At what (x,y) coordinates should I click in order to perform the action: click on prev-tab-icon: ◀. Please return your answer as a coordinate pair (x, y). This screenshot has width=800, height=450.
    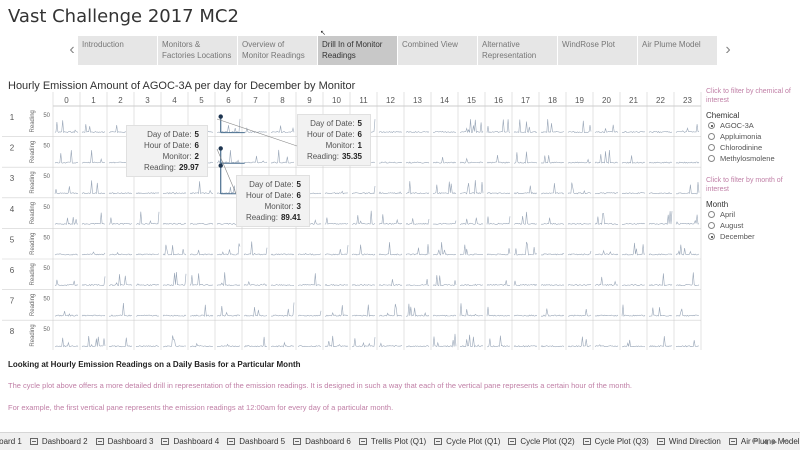
    Looking at the image, I should click on (764, 442).